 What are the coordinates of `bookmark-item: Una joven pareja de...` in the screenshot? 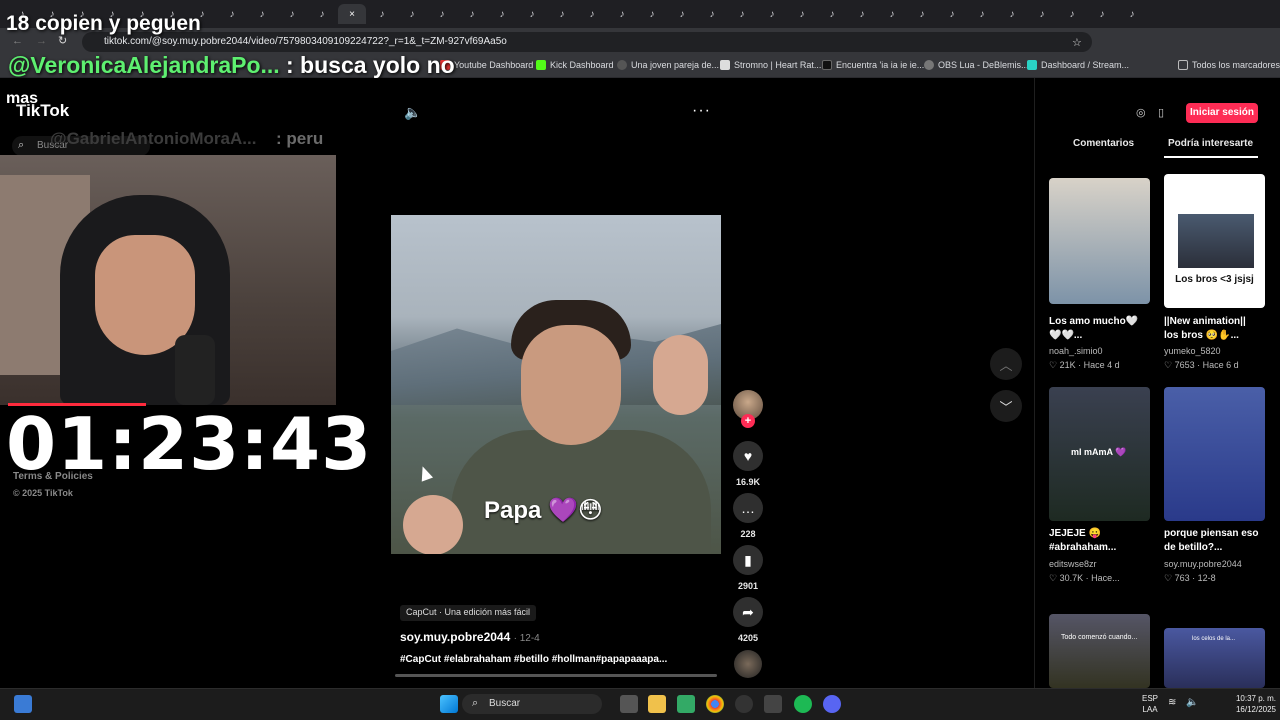 It's located at (668, 65).